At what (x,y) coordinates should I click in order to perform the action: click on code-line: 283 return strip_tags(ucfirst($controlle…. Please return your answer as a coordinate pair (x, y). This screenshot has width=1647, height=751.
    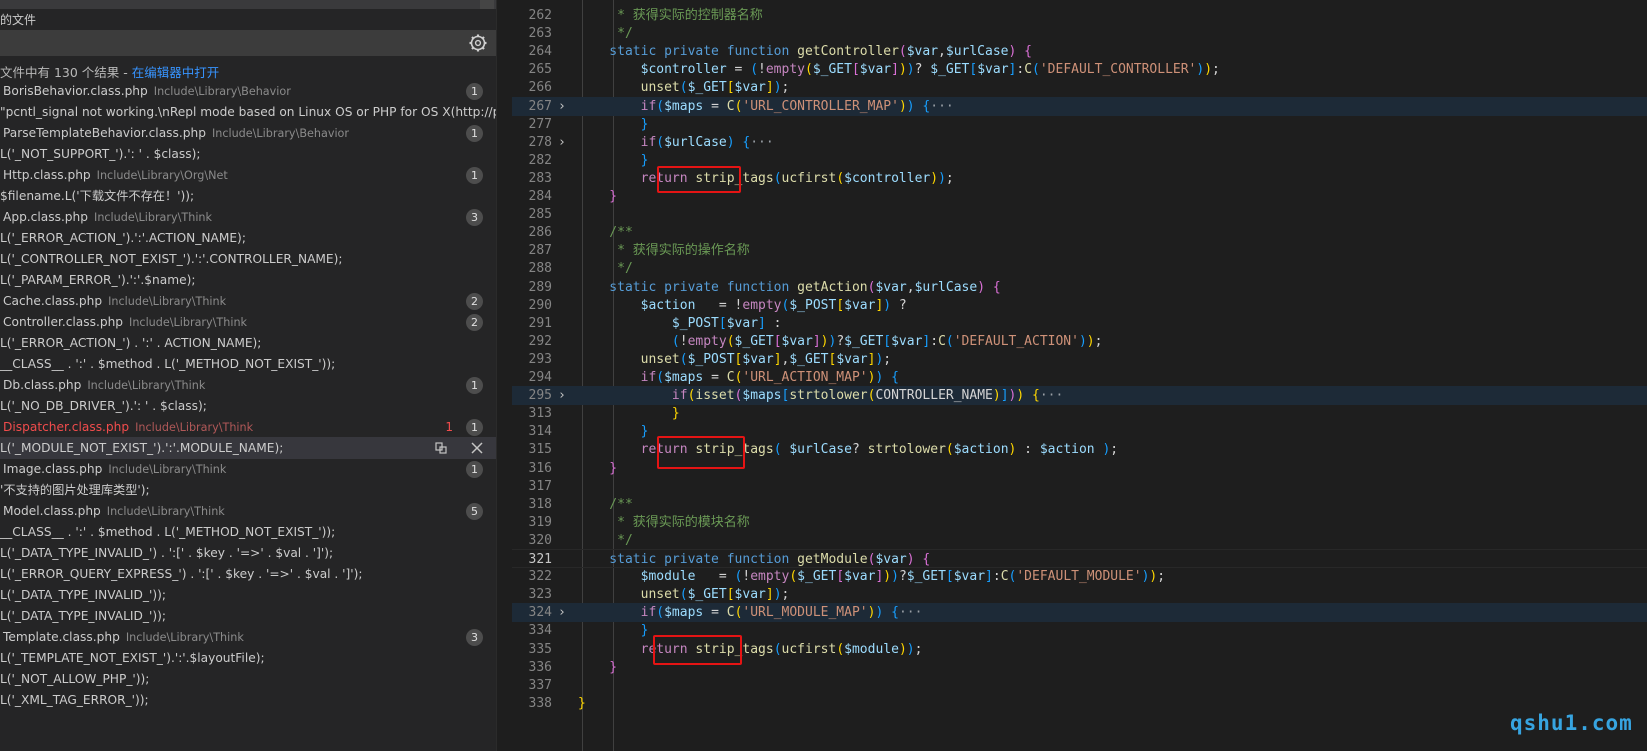
    Looking at the image, I should click on (1079, 178).